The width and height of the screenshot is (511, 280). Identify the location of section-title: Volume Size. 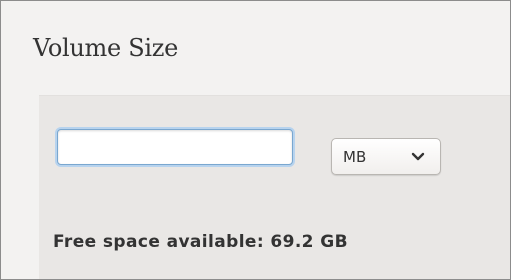
(105, 48).